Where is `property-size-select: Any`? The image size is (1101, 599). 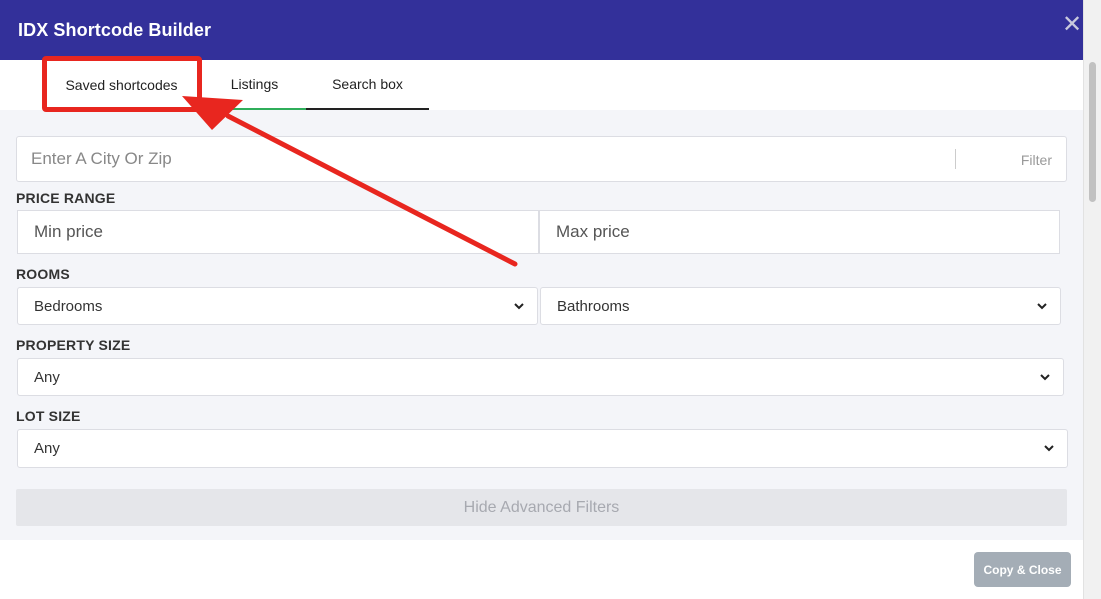 property-size-select: Any is located at coordinates (540, 377).